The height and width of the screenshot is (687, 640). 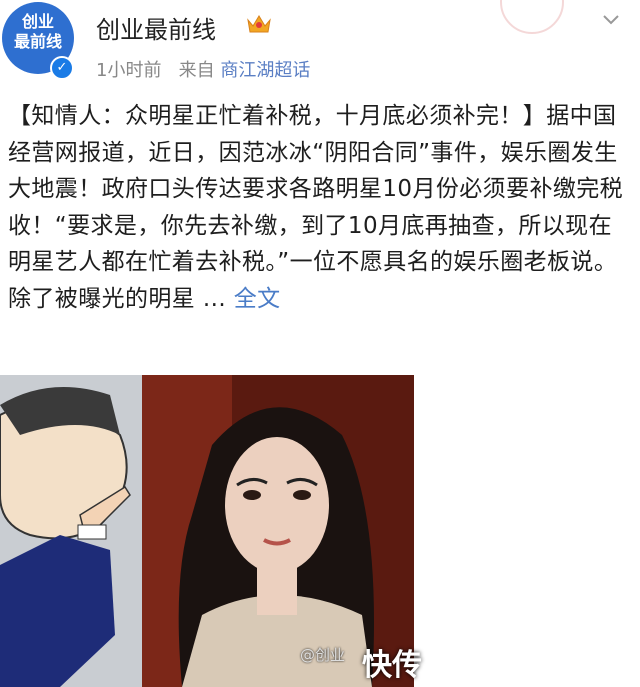 What do you see at coordinates (611, 19) in the screenshot?
I see `chevron-down-icon` at bounding box center [611, 19].